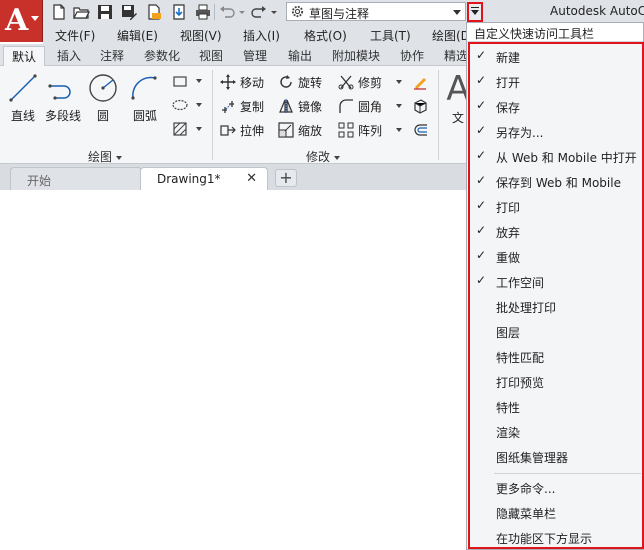  What do you see at coordinates (346, 106) in the screenshot?
I see `fillet-icon` at bounding box center [346, 106].